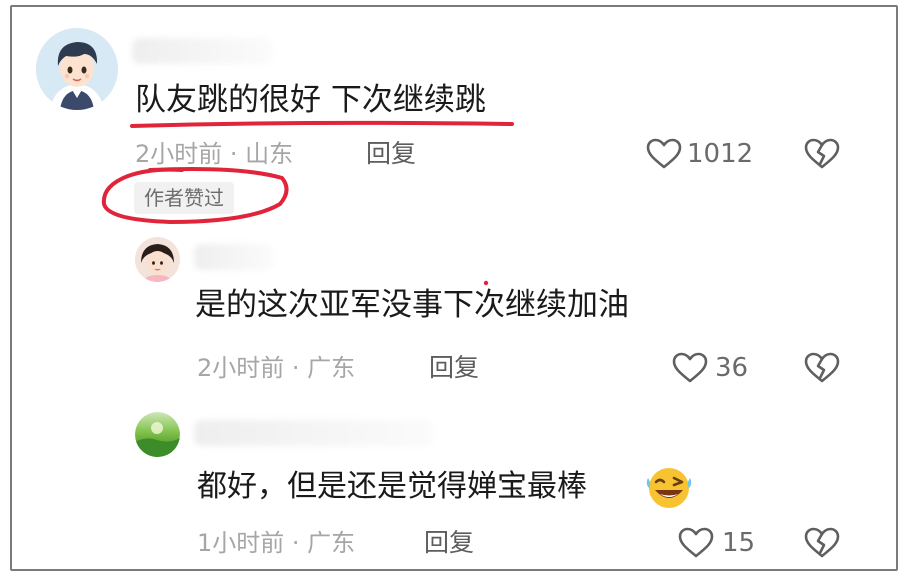 The height and width of the screenshot is (577, 912). Describe the element at coordinates (720, 154) in the screenshot. I see `like-count: 1012` at that location.